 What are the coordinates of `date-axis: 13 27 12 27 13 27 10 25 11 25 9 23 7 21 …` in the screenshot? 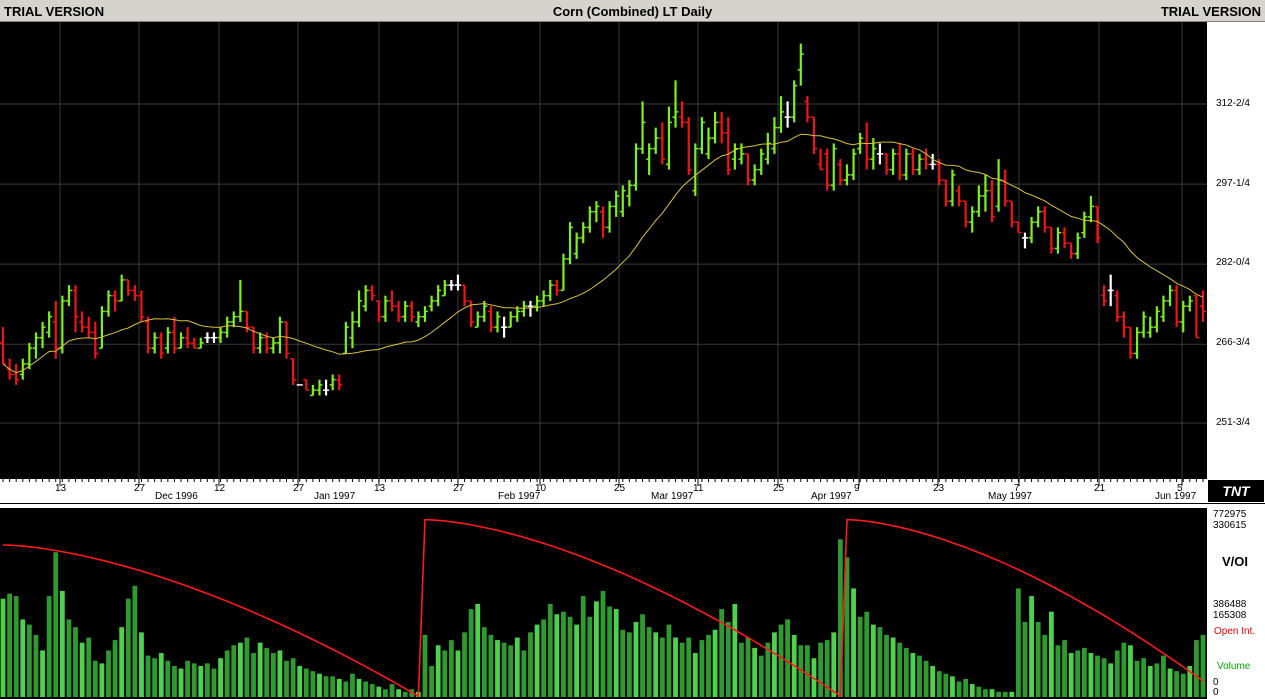 It's located at (632, 491).